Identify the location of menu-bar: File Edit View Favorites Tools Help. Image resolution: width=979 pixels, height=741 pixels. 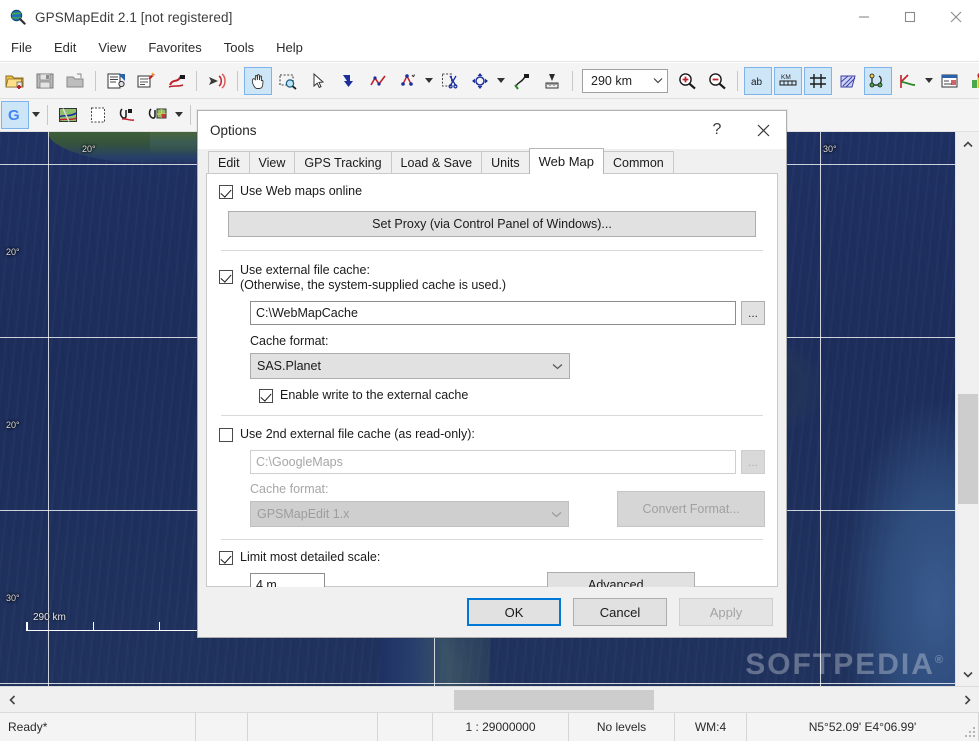
(489, 48).